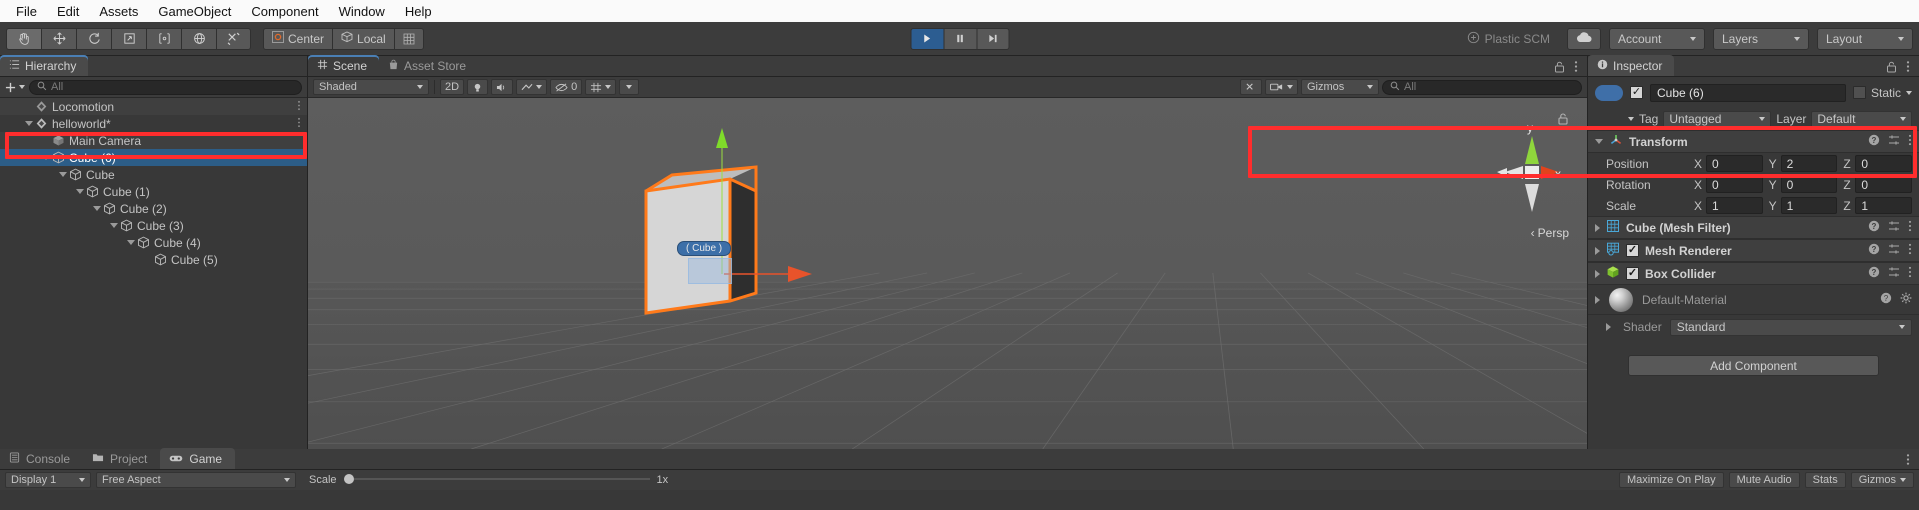 The image size is (1919, 510). What do you see at coordinates (165, 87) in the screenshot?
I see `hierarchy-search-input: All` at bounding box center [165, 87].